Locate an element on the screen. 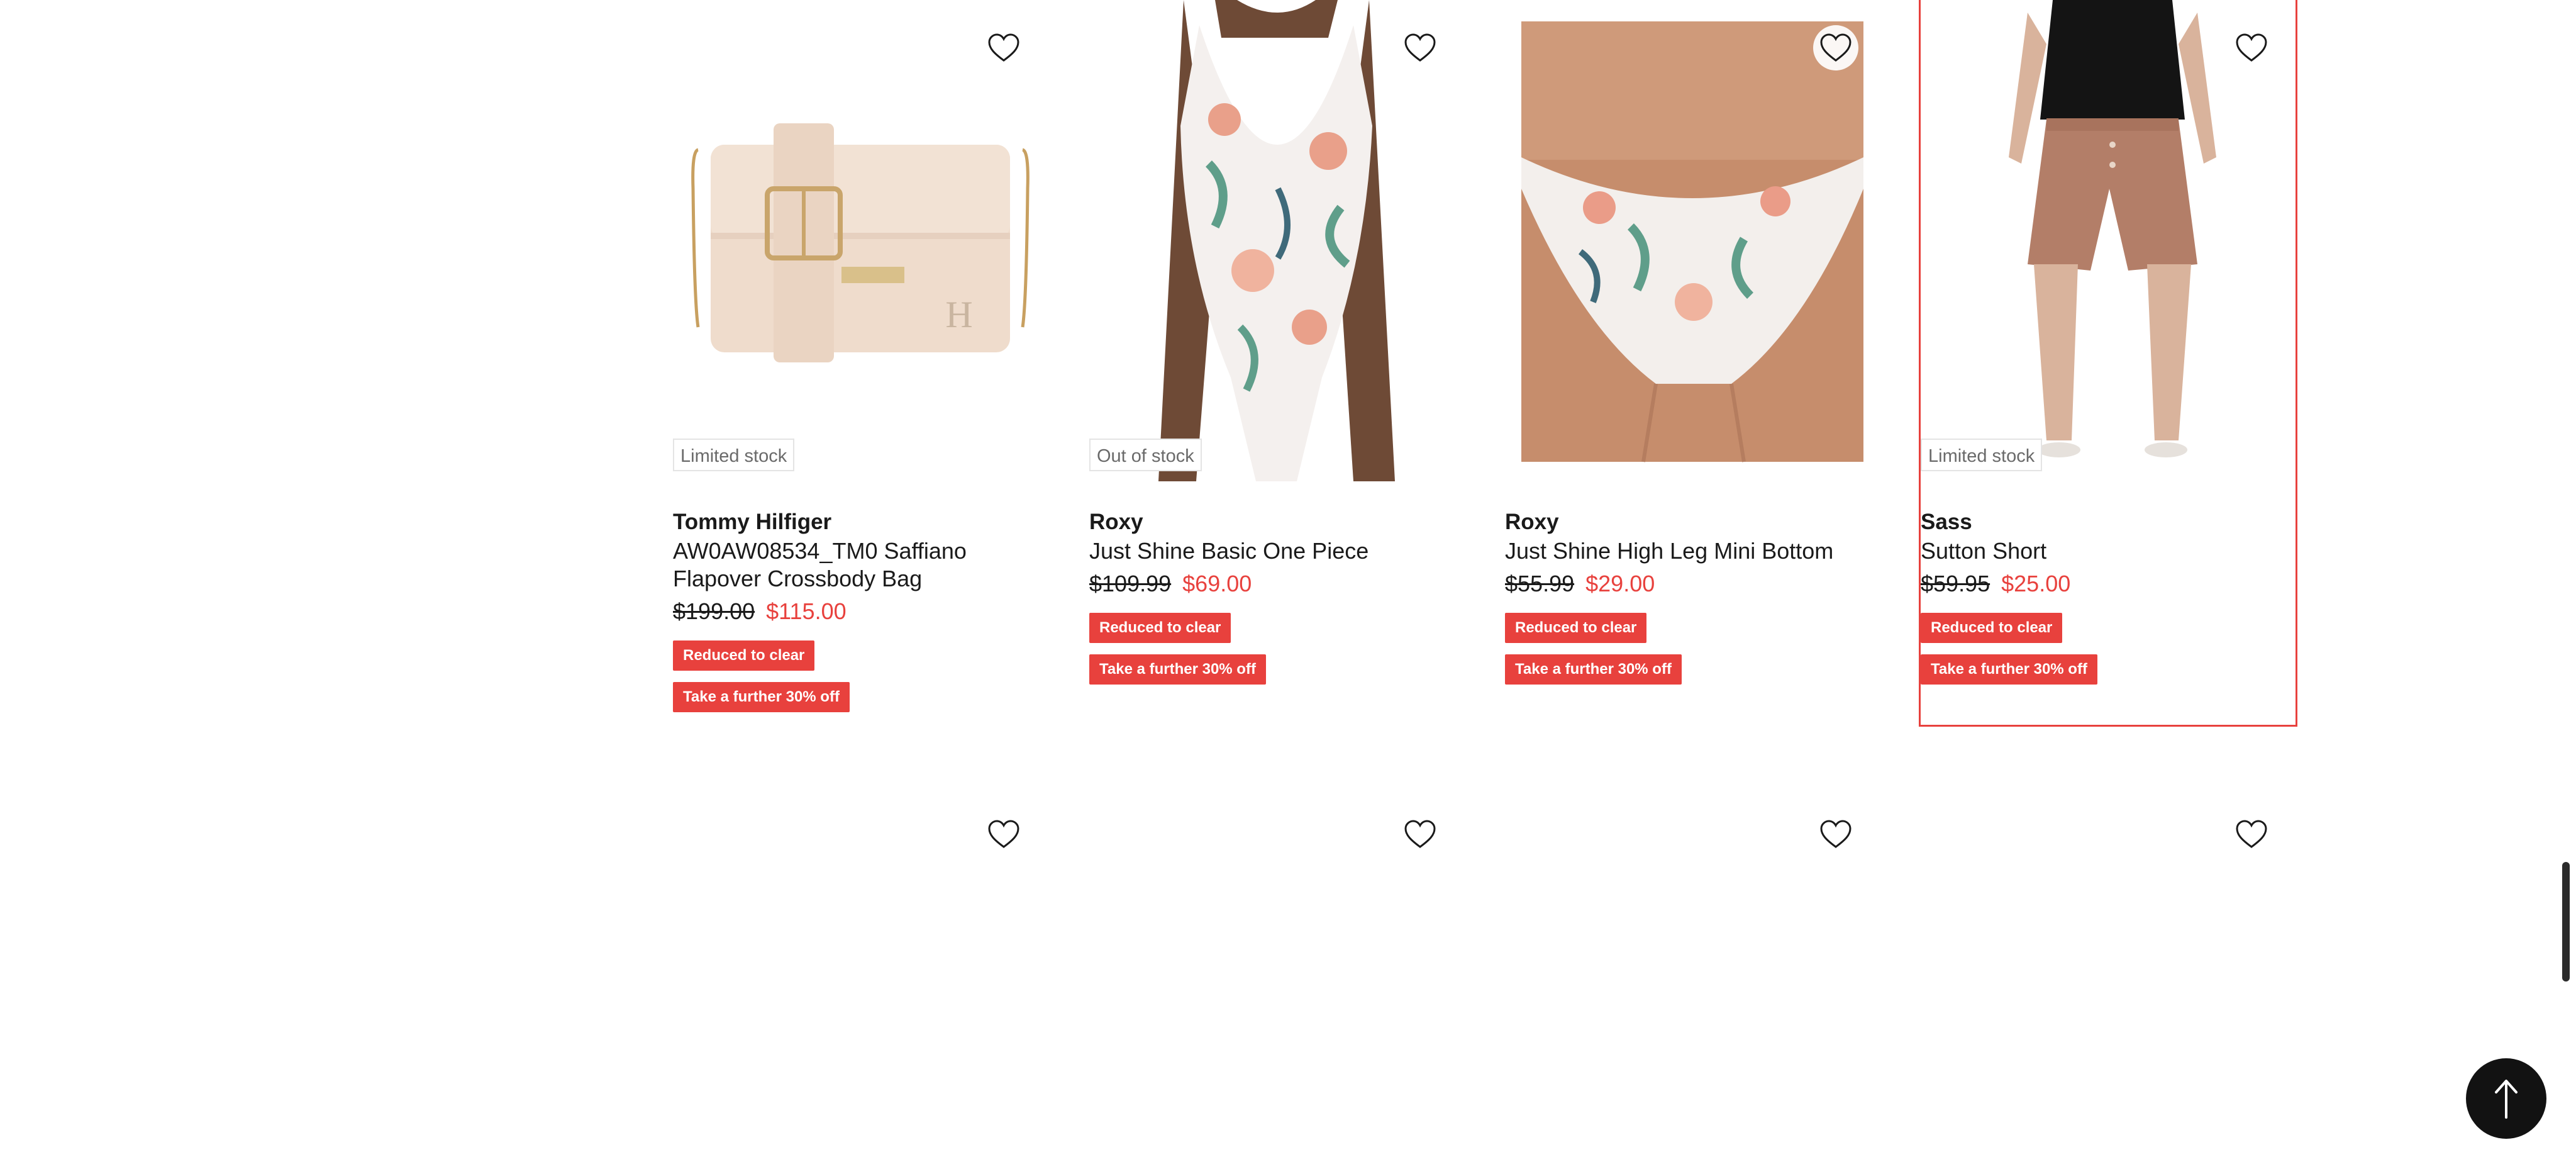 This screenshot has height=1169, width=2576. product-prices: $109.99 $69.00 is located at coordinates (1276, 584).